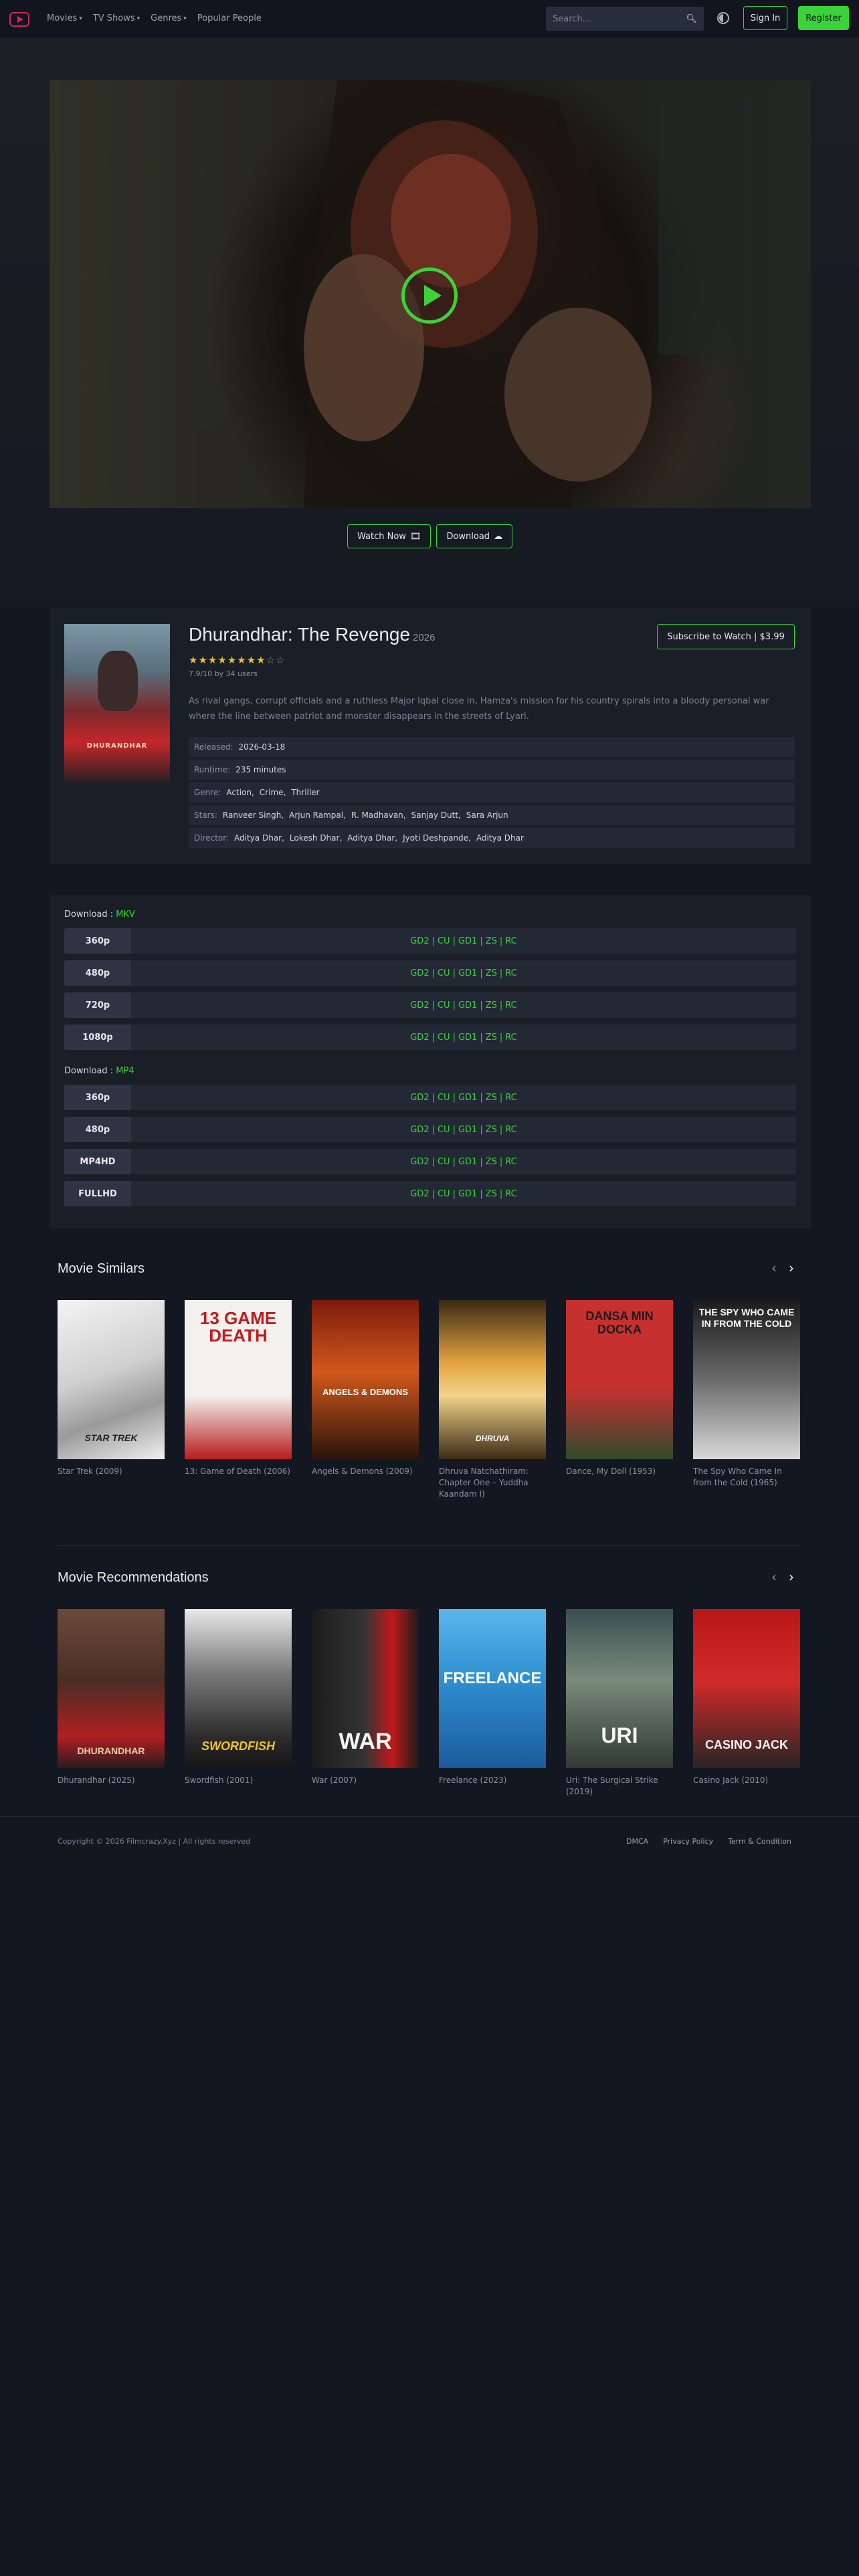 The image size is (859, 2576). I want to click on genre-link: Action,, so click(240, 792).